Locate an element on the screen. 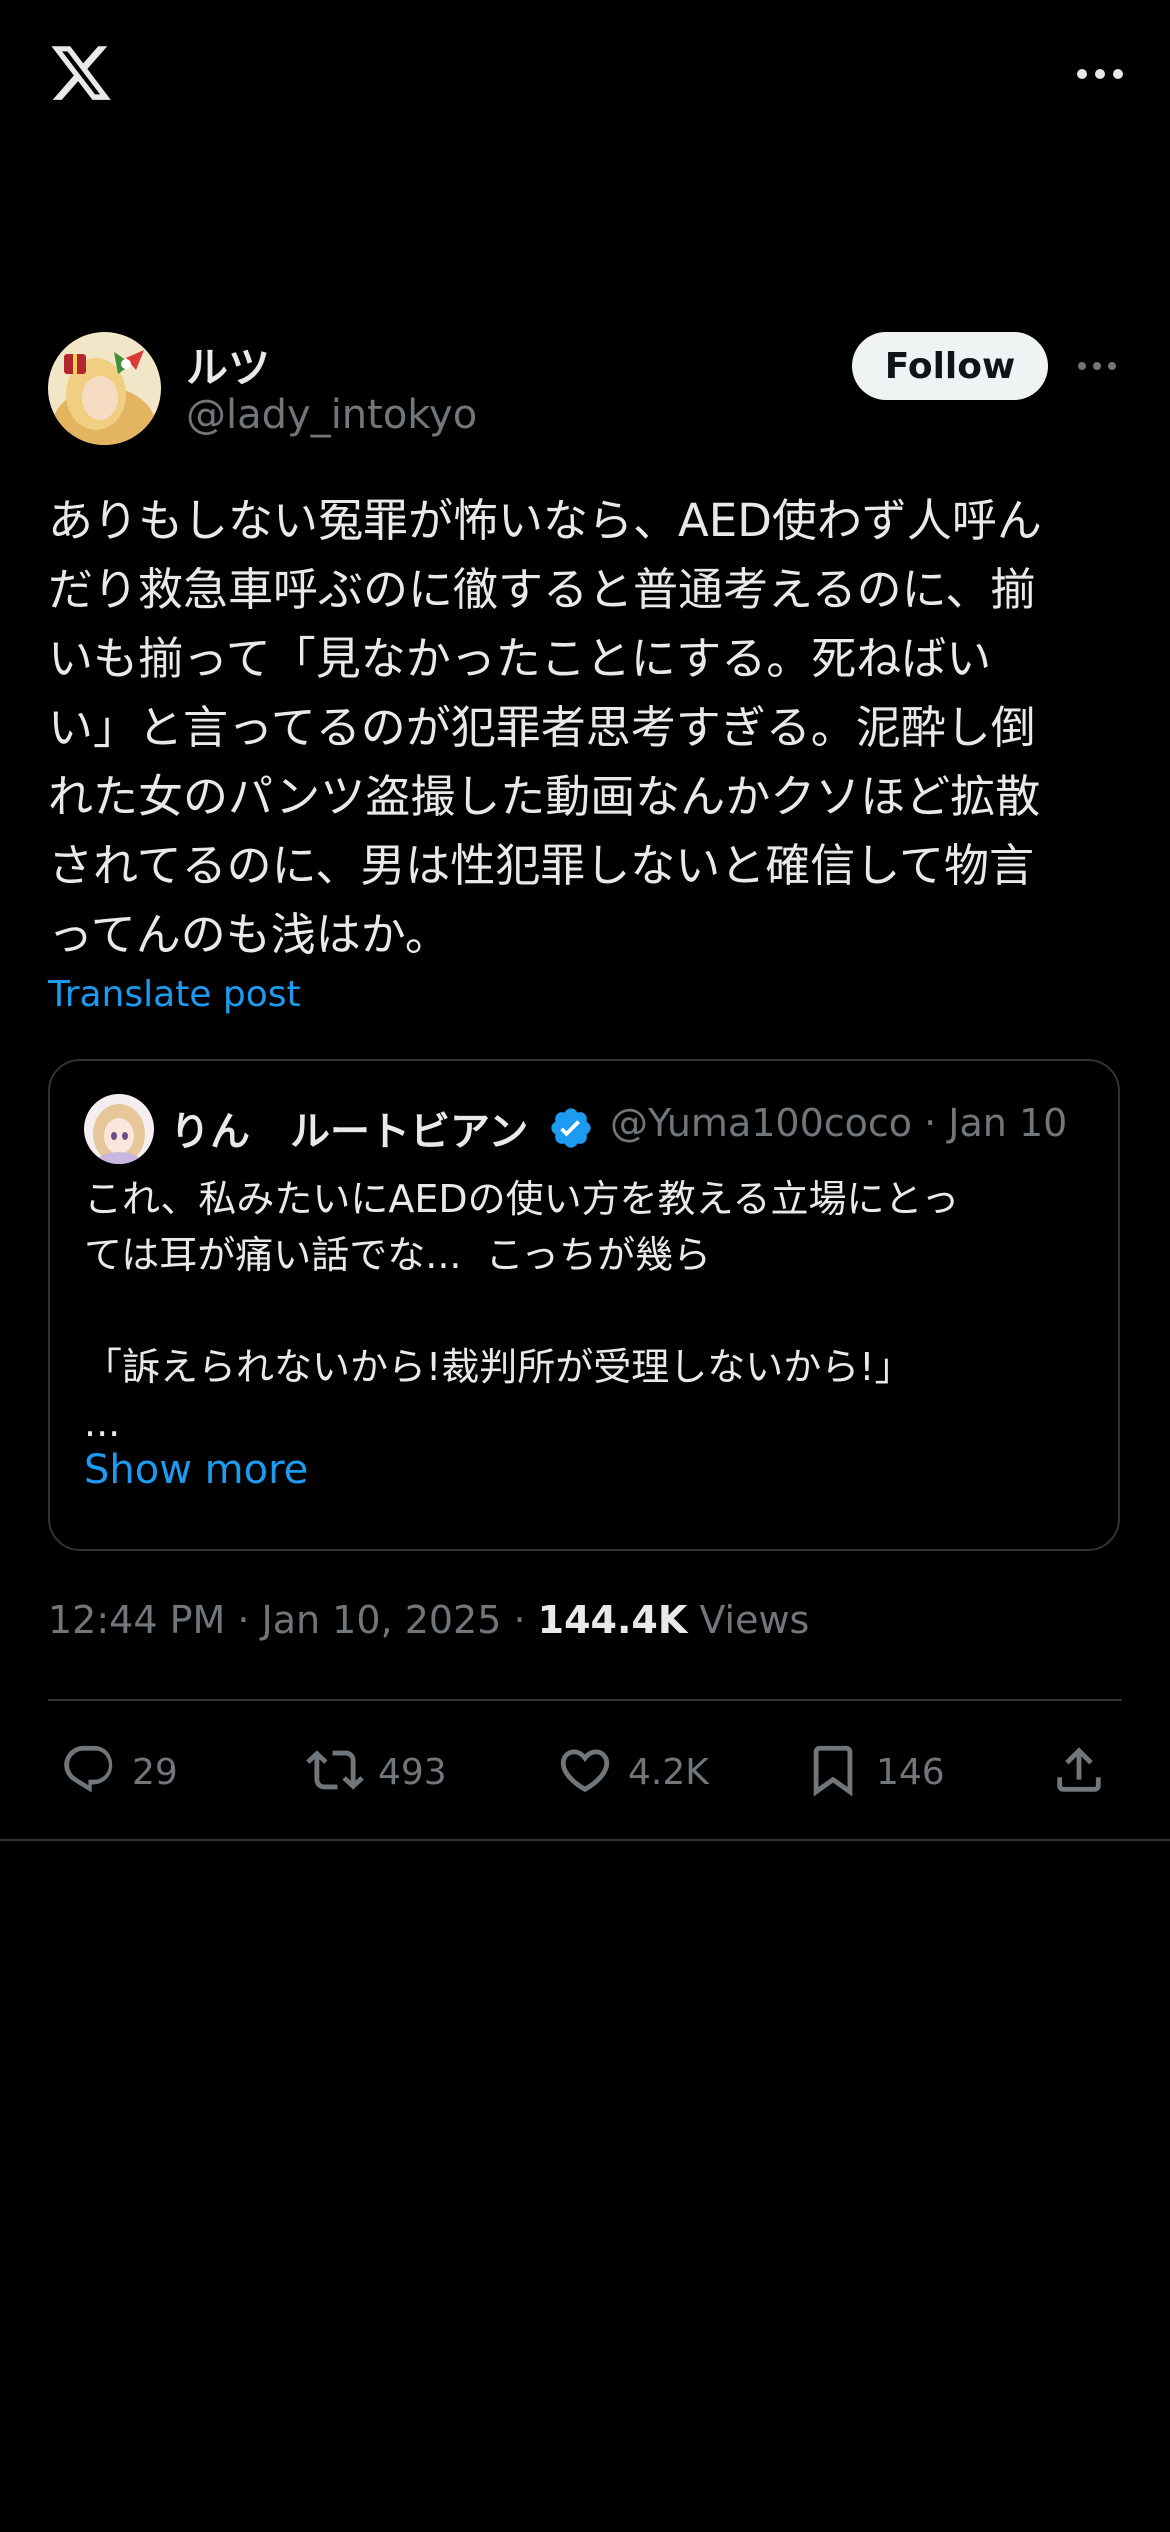 This screenshot has width=1170, height=2532. views-count: 144.4K is located at coordinates (612, 1620).